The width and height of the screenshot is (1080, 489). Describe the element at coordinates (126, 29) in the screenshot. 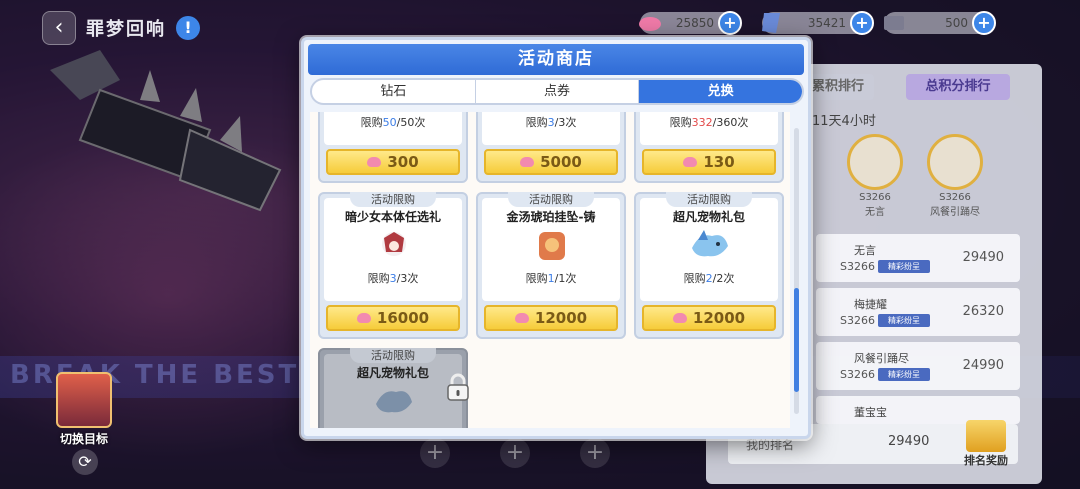

I see `page-title: 罪梦回响` at that location.